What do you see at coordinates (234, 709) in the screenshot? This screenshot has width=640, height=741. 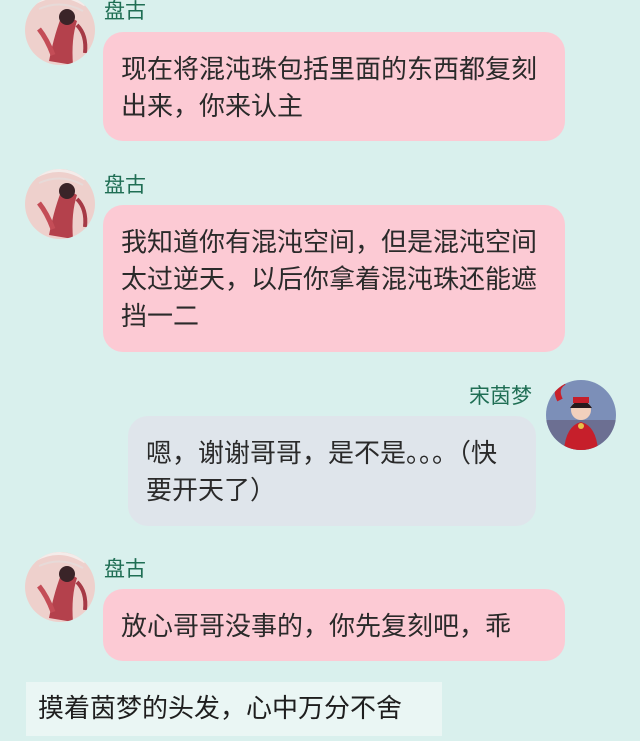 I see `caption-text: 摸着茵梦的头发，心中万分不舍` at bounding box center [234, 709].